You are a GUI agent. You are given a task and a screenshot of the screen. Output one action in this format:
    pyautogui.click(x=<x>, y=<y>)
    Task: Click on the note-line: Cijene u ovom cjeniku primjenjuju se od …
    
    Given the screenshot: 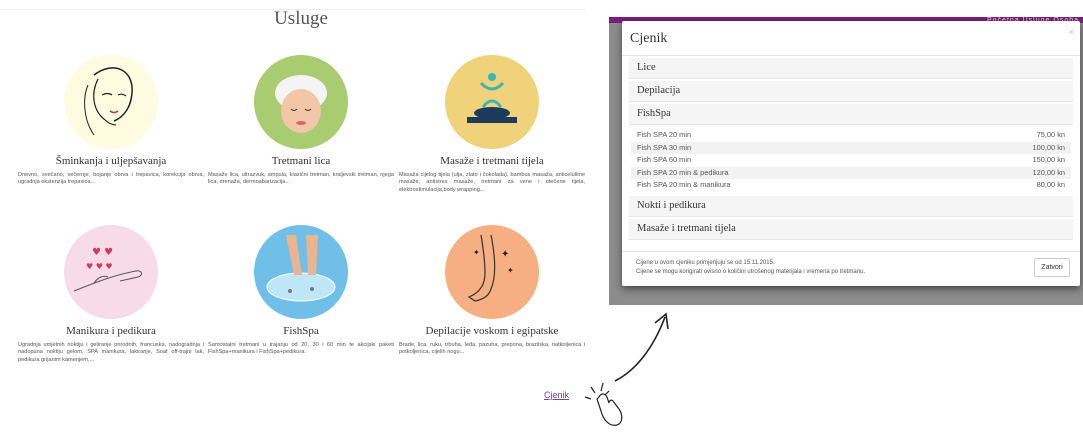 What is the action you would take?
    pyautogui.click(x=705, y=263)
    